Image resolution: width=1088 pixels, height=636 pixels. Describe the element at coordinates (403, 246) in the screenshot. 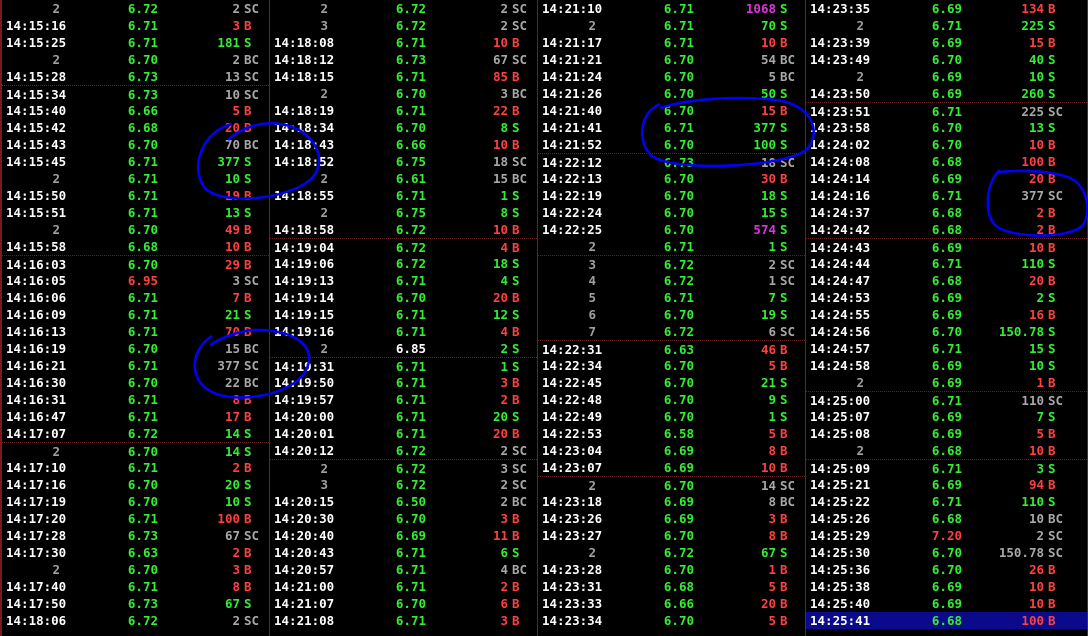

I see `trade-row: 14:19:04 6.72 4 B` at that location.